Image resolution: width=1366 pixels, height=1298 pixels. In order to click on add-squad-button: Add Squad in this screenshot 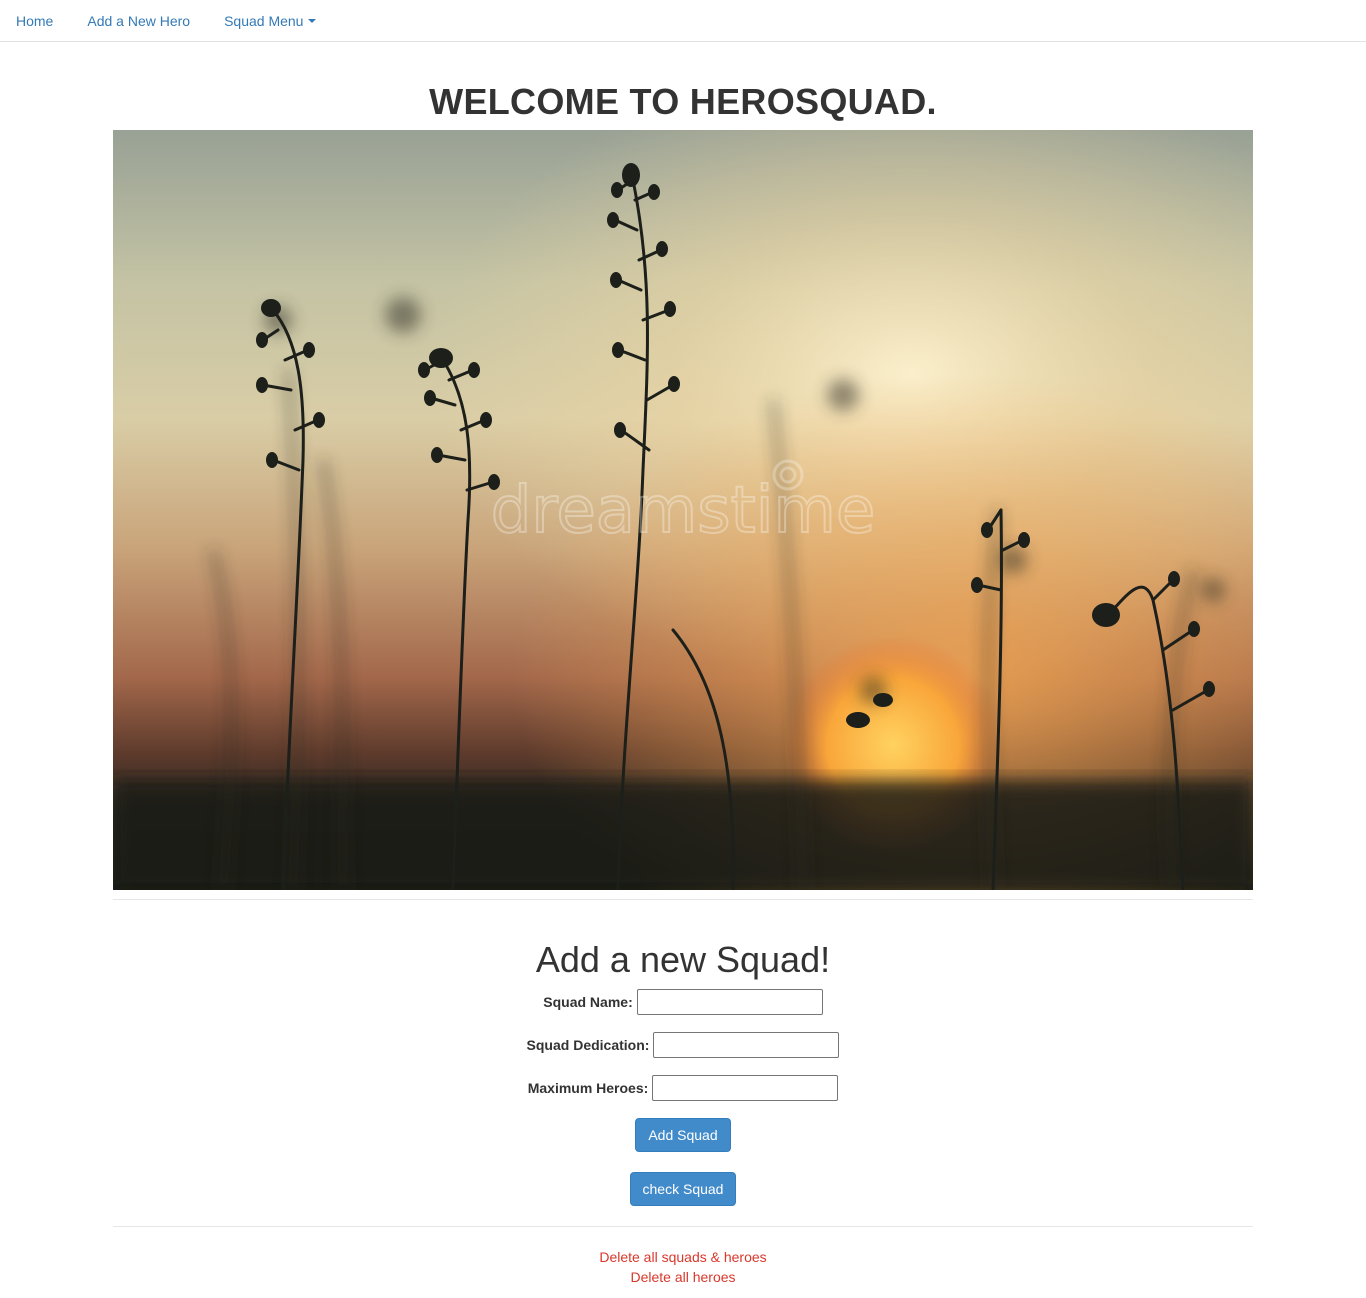, I will do `click(683, 1135)`.